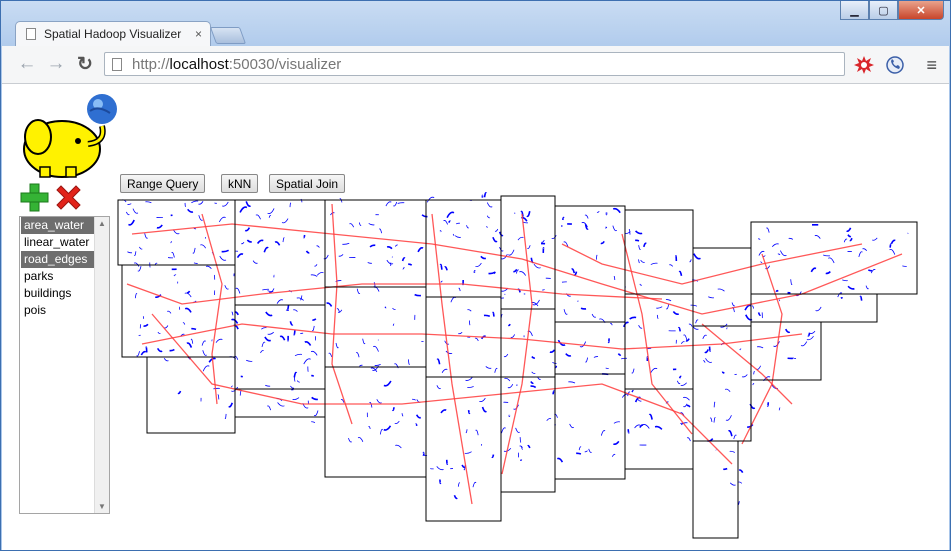 This screenshot has height=551, width=951. Describe the element at coordinates (285, 64) in the screenshot. I see `url-path: :50030/visualizer` at that location.